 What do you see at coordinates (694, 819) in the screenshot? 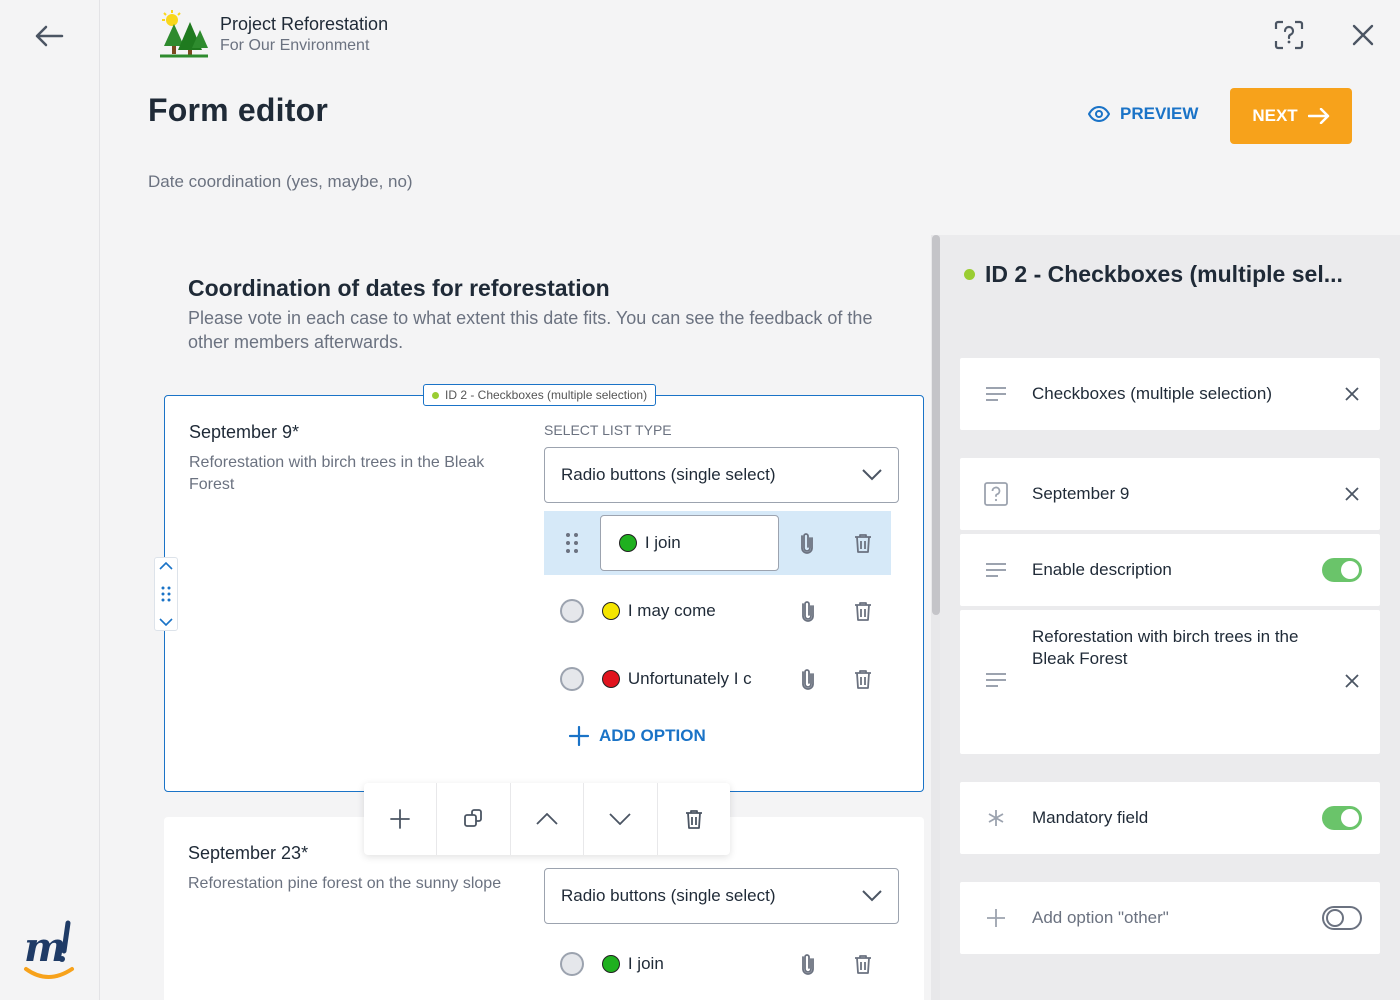
I see `delete-question-button` at bounding box center [694, 819].